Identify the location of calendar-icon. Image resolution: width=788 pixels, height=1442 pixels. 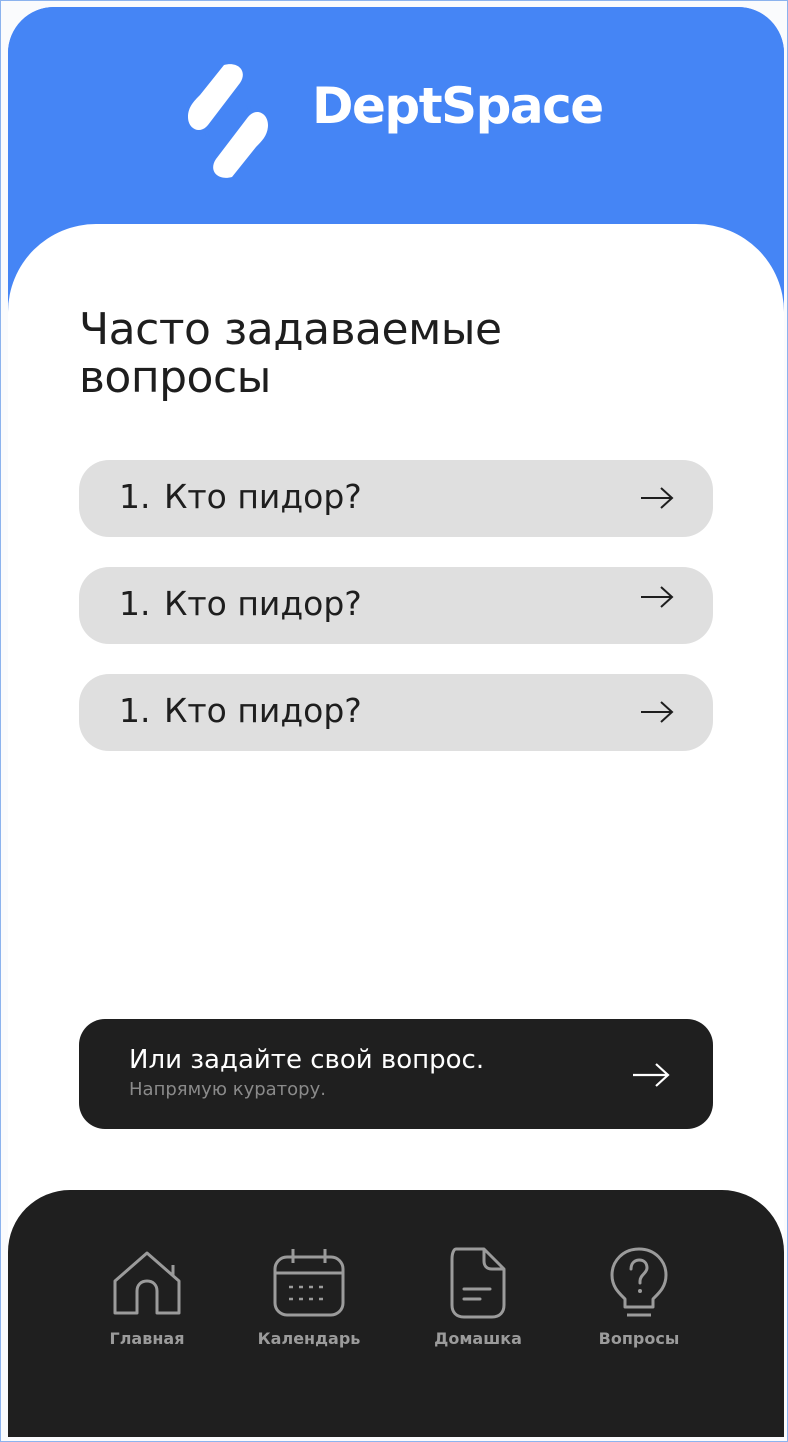
(309, 1283).